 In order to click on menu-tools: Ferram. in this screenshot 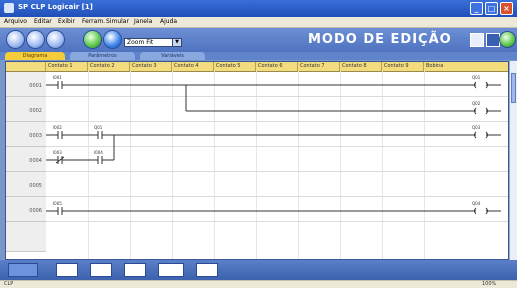, I will do `click(93, 21)`.